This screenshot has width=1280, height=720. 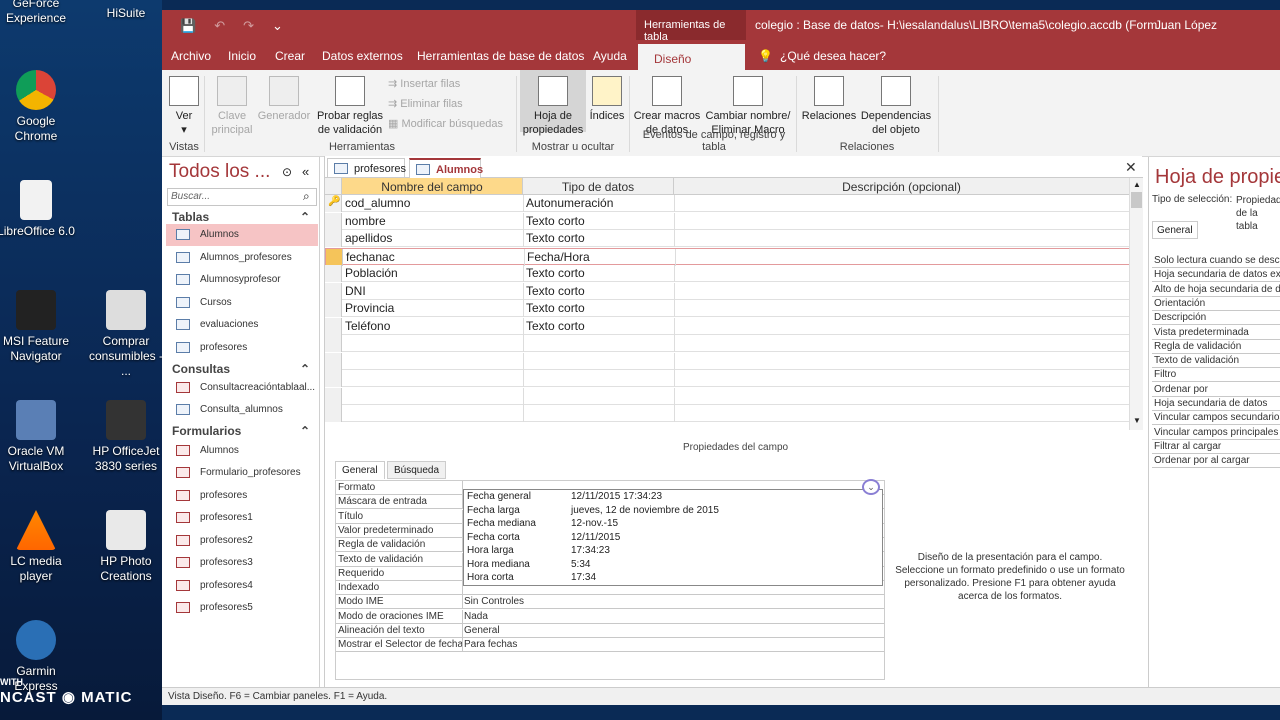 What do you see at coordinates (748, 103) in the screenshot?
I see `rename-delete-macro-button: Cambiar nombre/ Eliminar Macro` at bounding box center [748, 103].